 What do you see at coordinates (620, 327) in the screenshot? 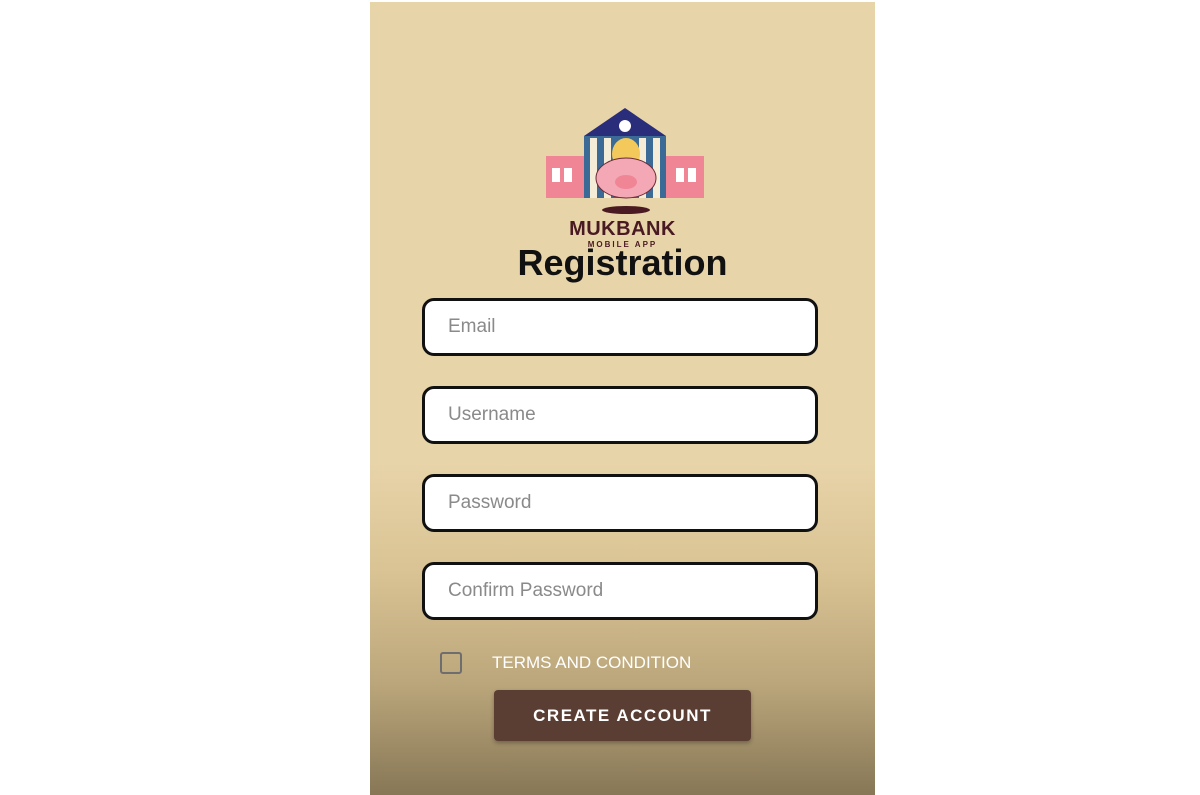
I see `email-field` at bounding box center [620, 327].